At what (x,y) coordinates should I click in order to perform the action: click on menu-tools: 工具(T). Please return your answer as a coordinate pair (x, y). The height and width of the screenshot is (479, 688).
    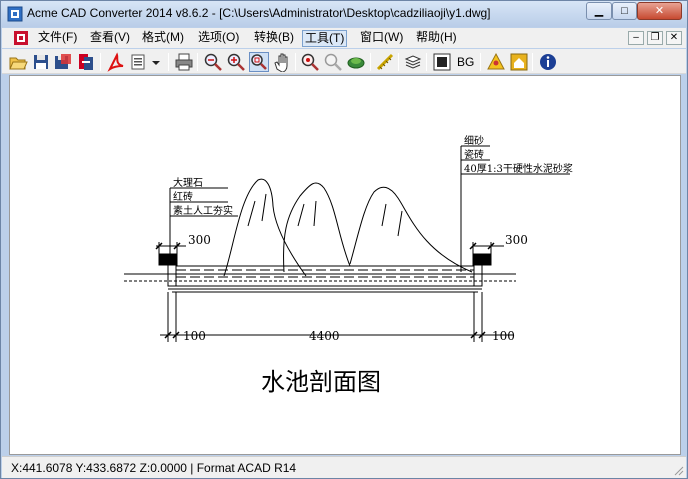
    Looking at the image, I should click on (325, 38).